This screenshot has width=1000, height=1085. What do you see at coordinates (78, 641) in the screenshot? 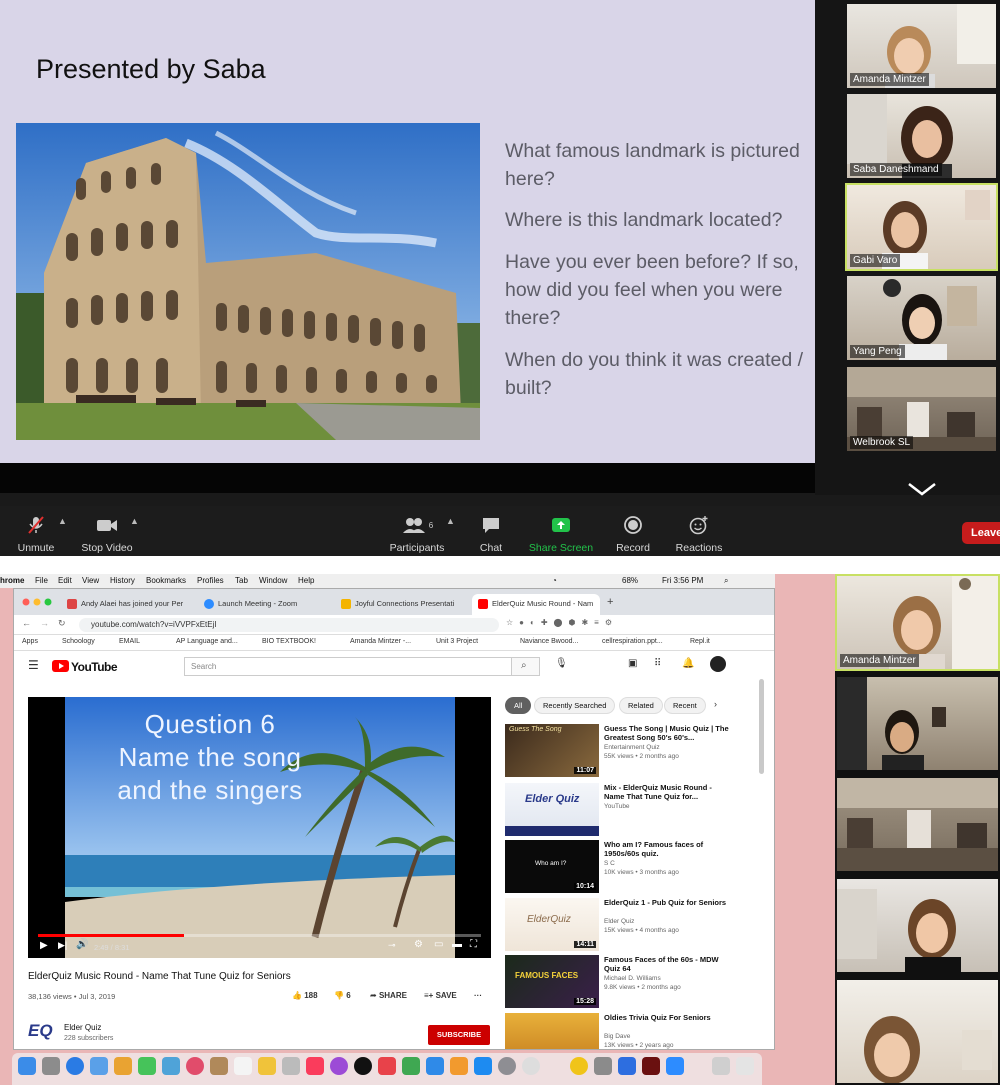
I see `bookmark: Schoology` at bounding box center [78, 641].